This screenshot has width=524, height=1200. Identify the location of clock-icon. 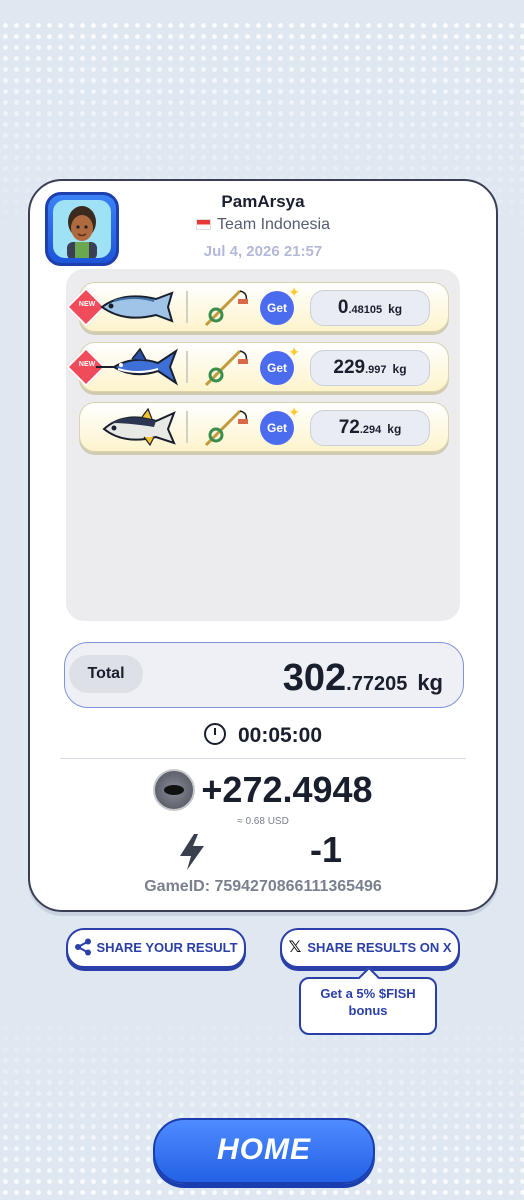
(214, 734).